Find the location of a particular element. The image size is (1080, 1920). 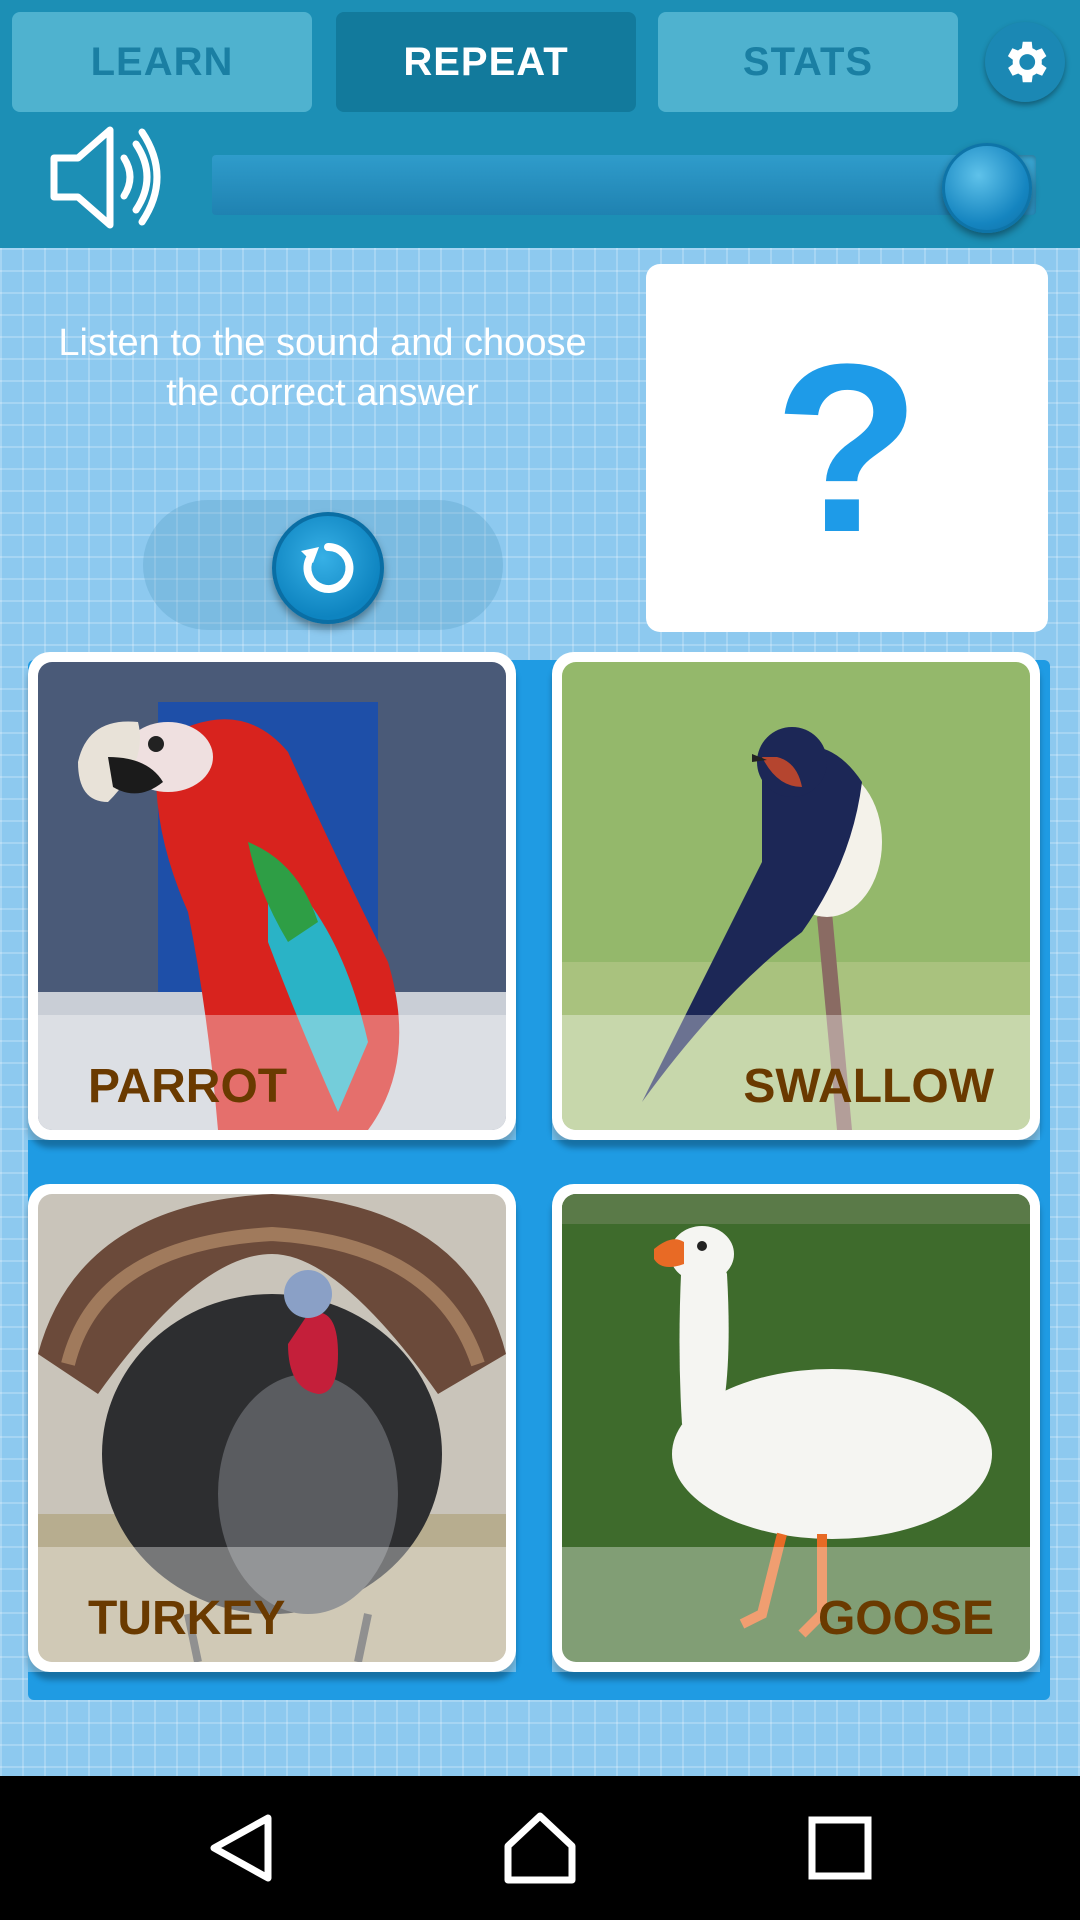

volume-fill is located at coordinates (599, 185).